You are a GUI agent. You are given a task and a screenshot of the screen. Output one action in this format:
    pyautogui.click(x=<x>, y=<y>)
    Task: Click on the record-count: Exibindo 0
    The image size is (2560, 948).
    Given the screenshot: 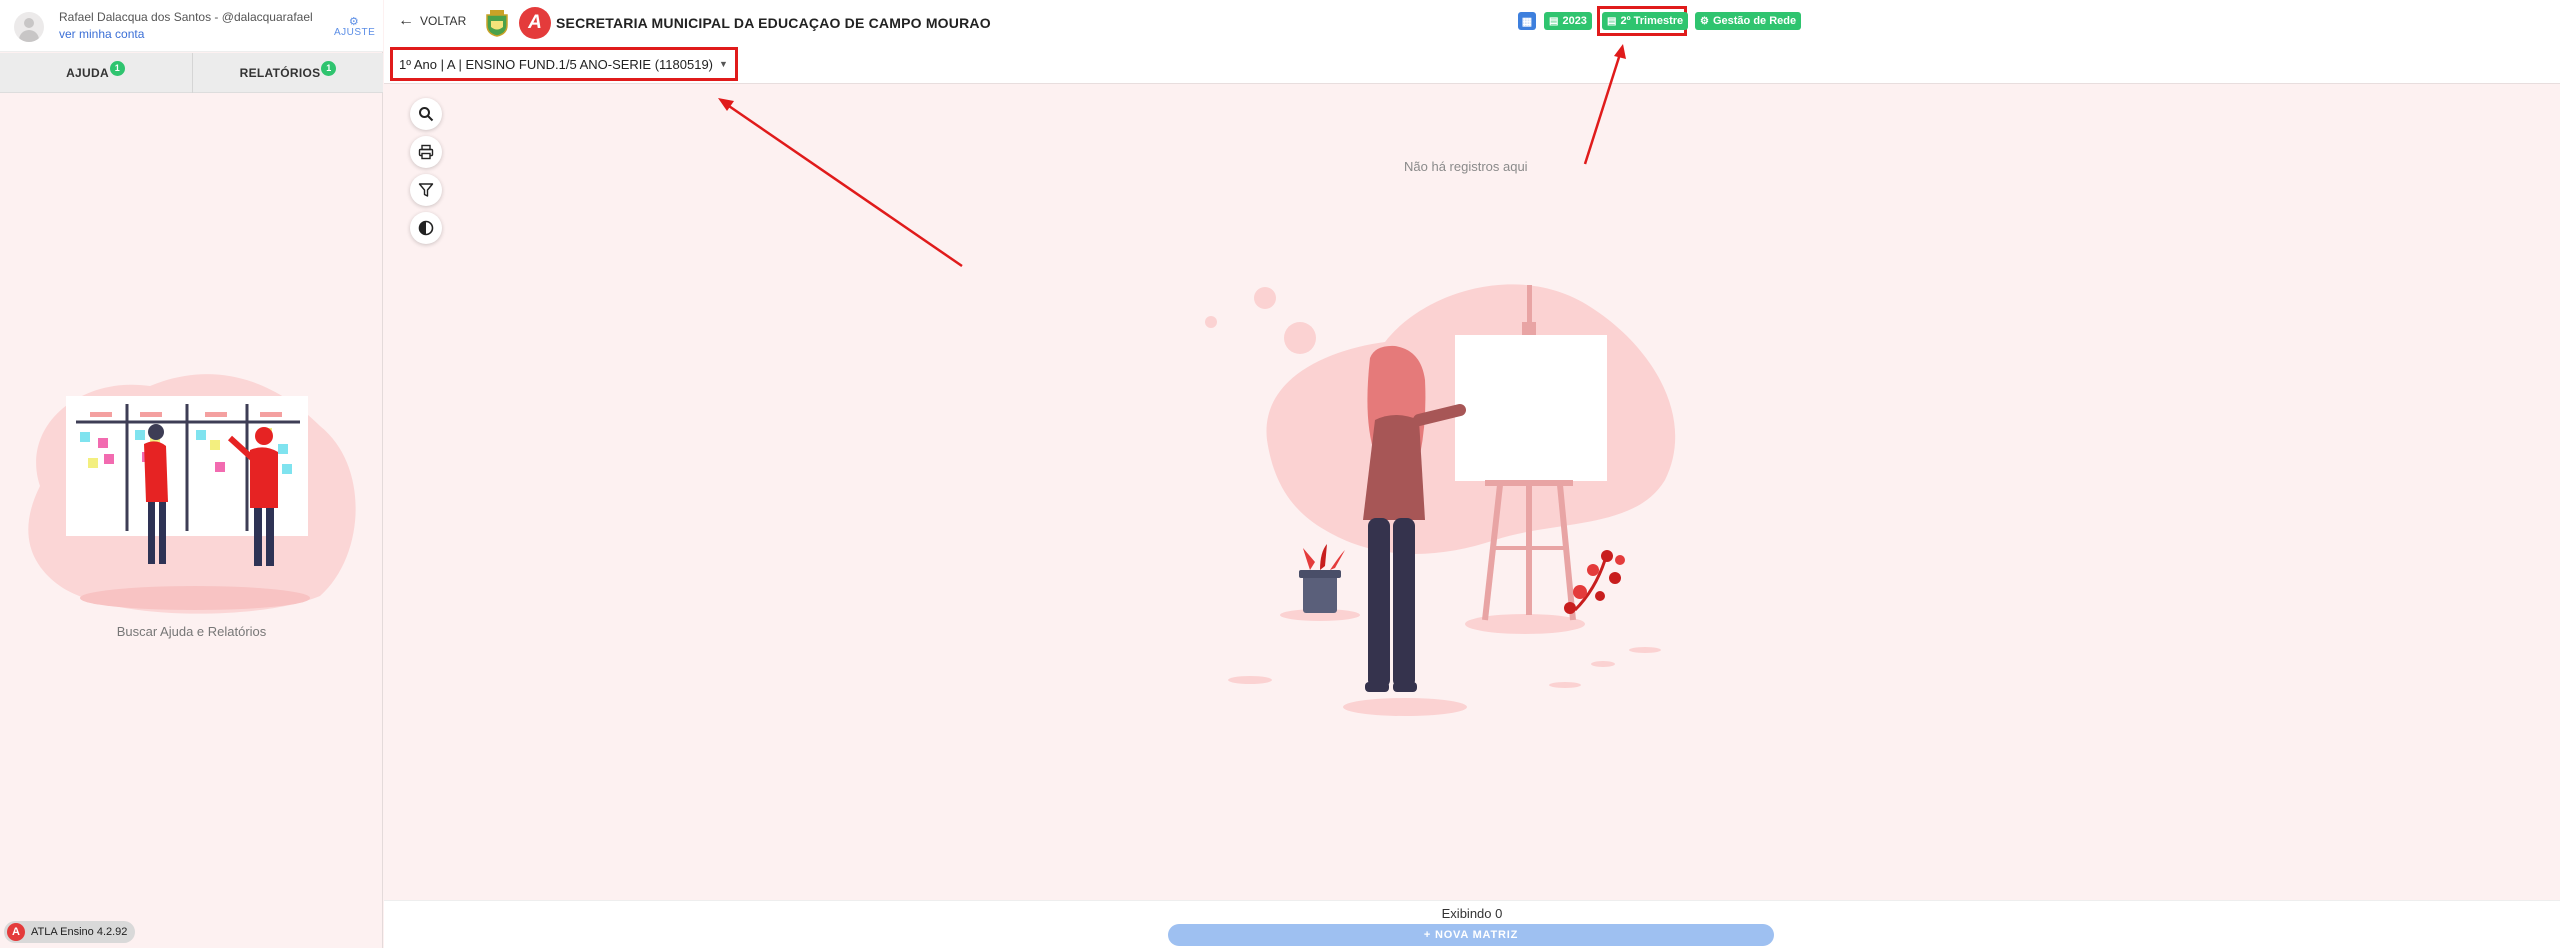 What is the action you would take?
    pyautogui.click(x=1472, y=913)
    